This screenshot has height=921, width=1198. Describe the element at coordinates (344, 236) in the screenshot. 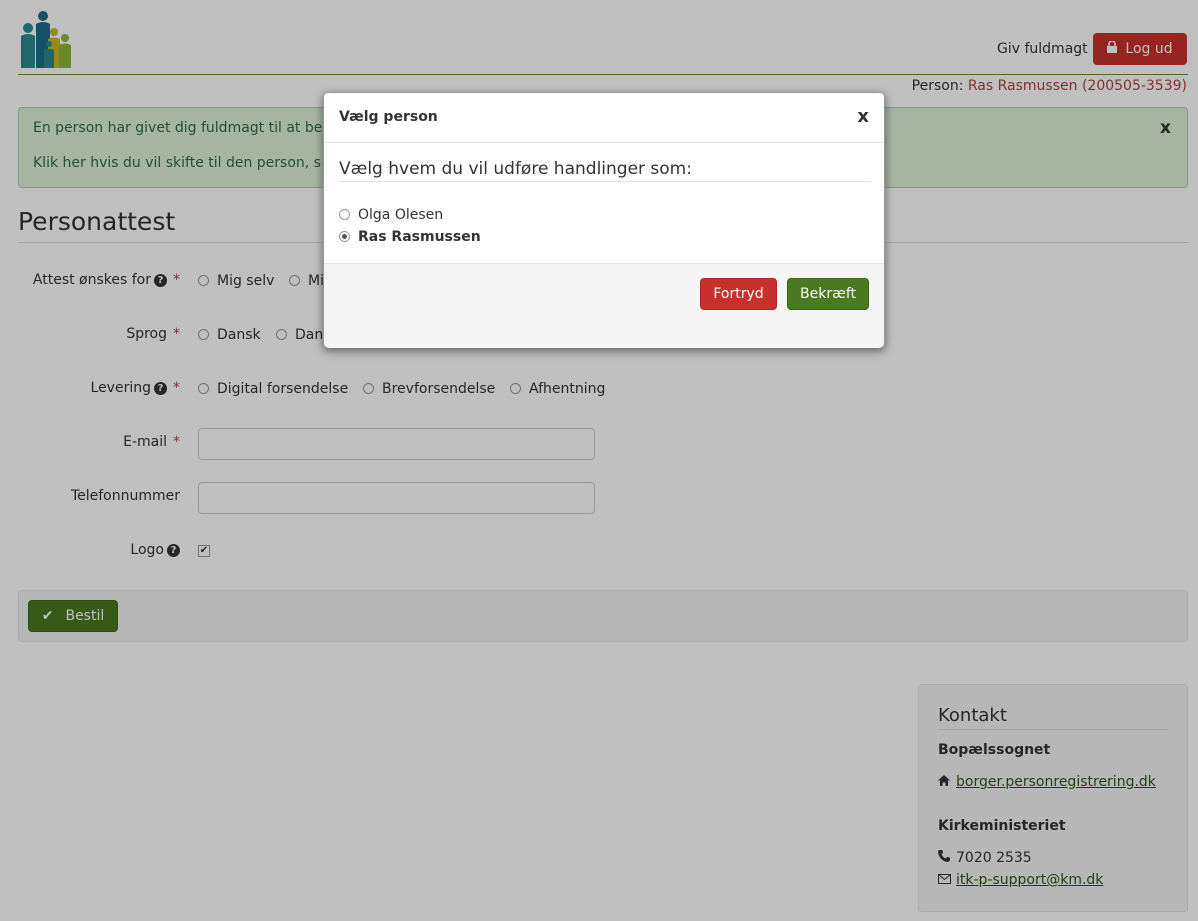

I see `radio-selected-icon` at that location.